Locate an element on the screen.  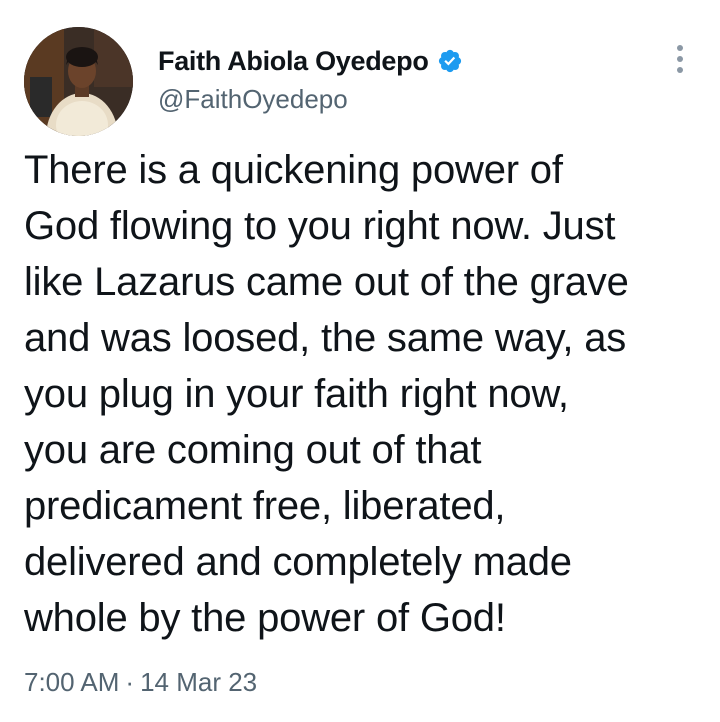
tweet-timestamp: 7:00 AM · 14 Mar 23 is located at coordinates (140, 682).